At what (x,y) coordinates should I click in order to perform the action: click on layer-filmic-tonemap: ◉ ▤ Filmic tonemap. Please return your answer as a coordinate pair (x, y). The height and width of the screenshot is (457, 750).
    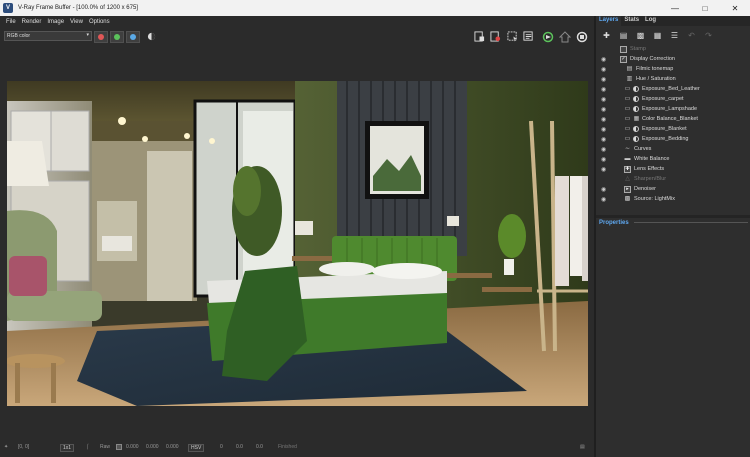
    Looking at the image, I should click on (671, 69).